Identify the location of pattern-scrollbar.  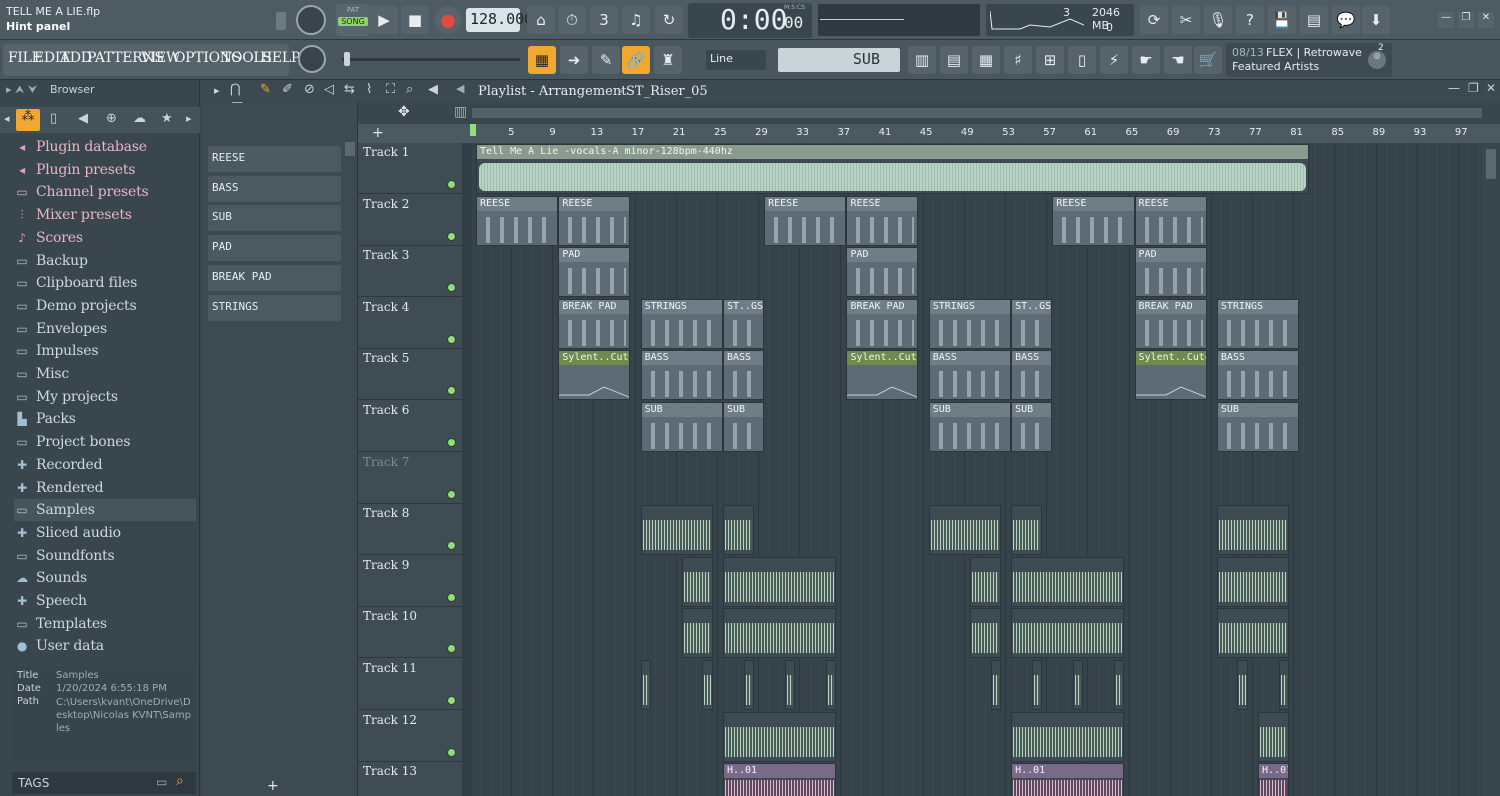
(350, 149).